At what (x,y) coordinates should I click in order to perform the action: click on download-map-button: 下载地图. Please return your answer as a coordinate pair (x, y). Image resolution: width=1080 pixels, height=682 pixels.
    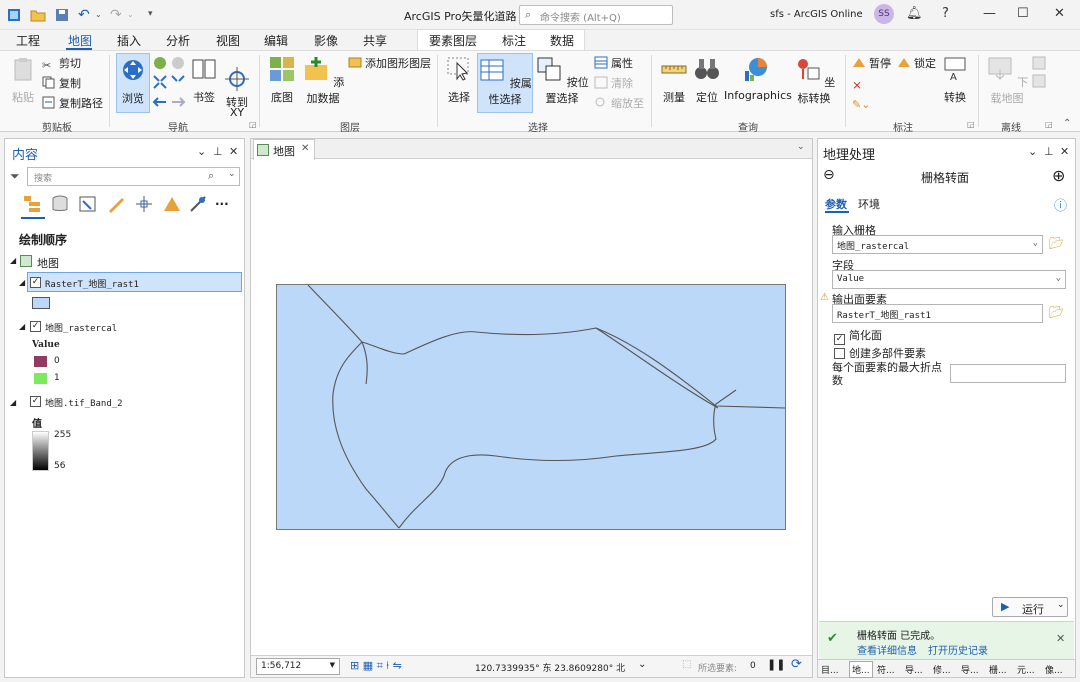
    Looking at the image, I should click on (1007, 80).